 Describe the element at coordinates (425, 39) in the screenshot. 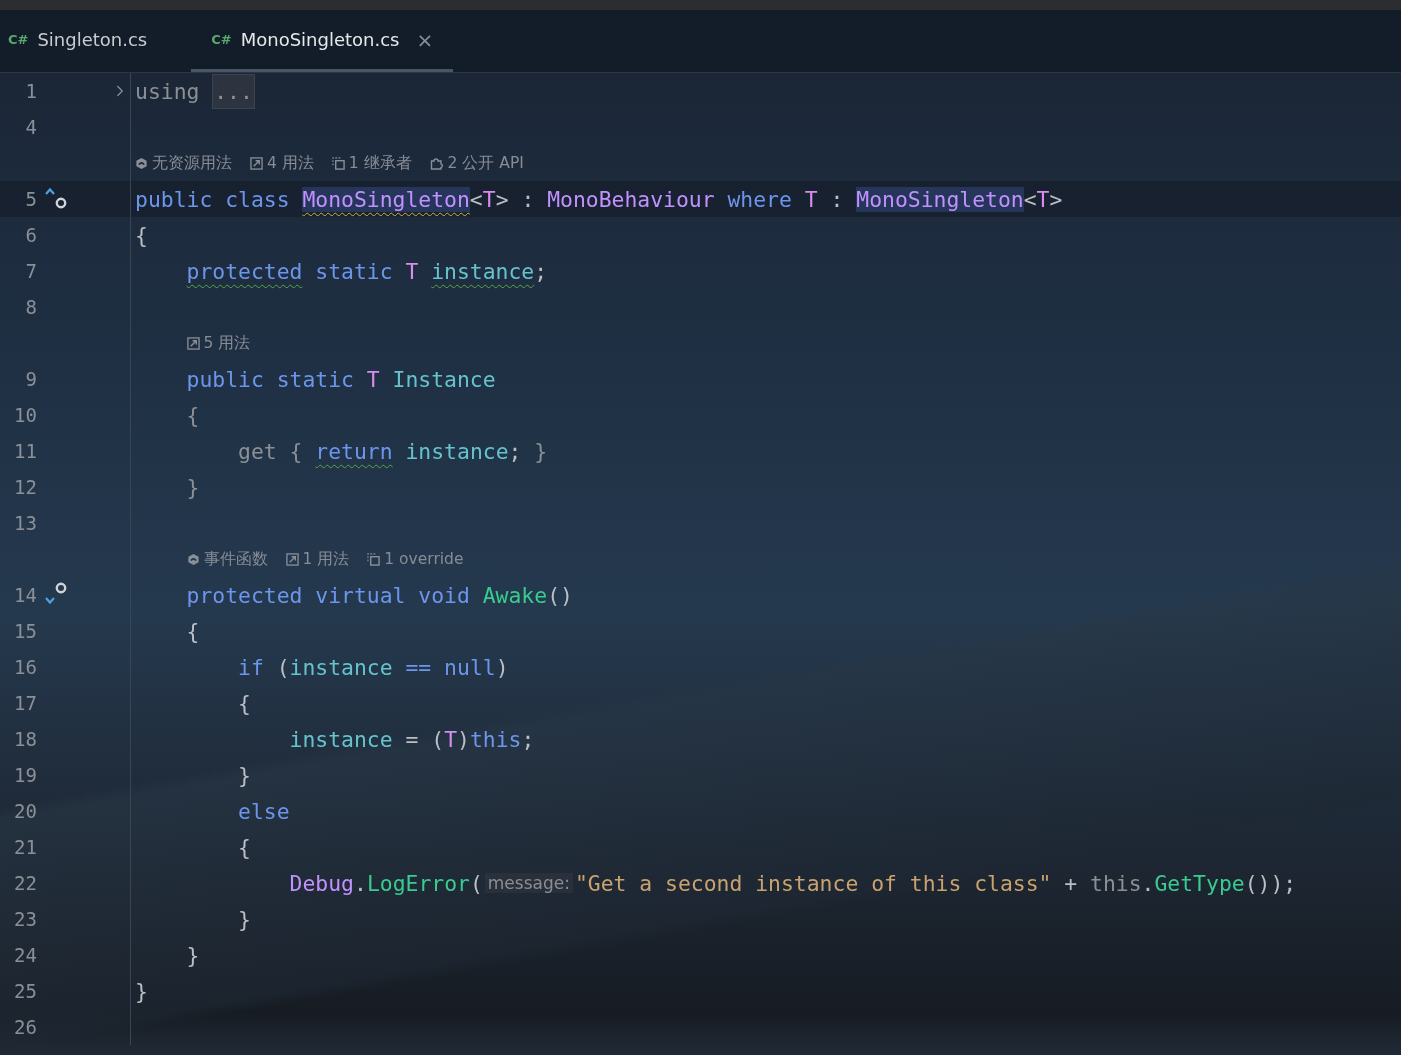

I see `close-tab-button: ×` at that location.